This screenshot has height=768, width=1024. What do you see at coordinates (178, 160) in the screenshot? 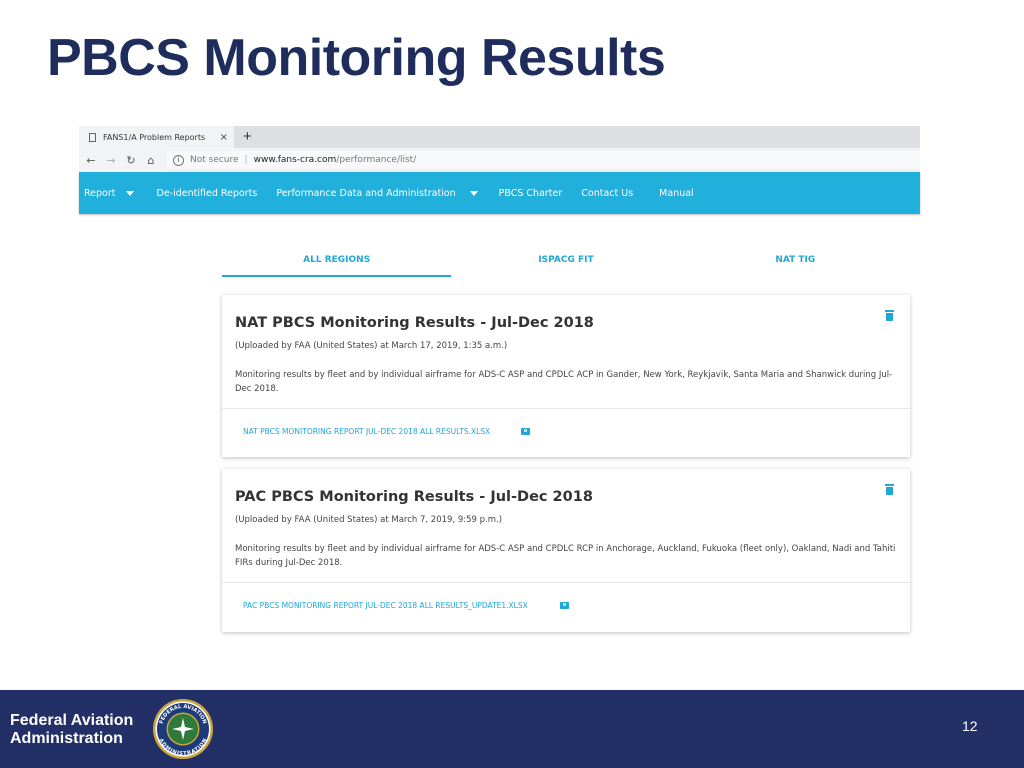
I see `info-icon: i` at bounding box center [178, 160].